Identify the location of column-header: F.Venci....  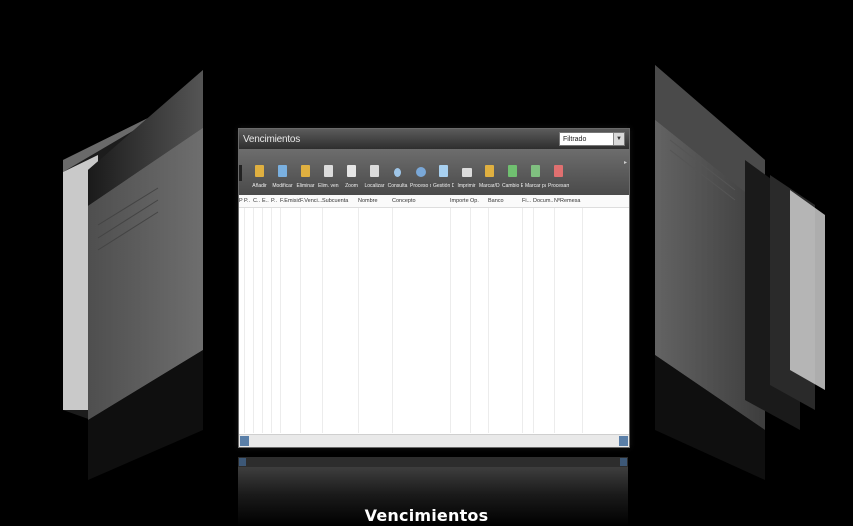
(311, 201).